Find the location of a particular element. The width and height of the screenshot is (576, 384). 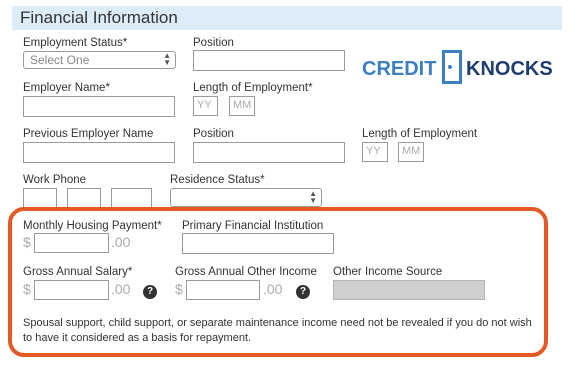

length2-months-input: MM is located at coordinates (411, 152).